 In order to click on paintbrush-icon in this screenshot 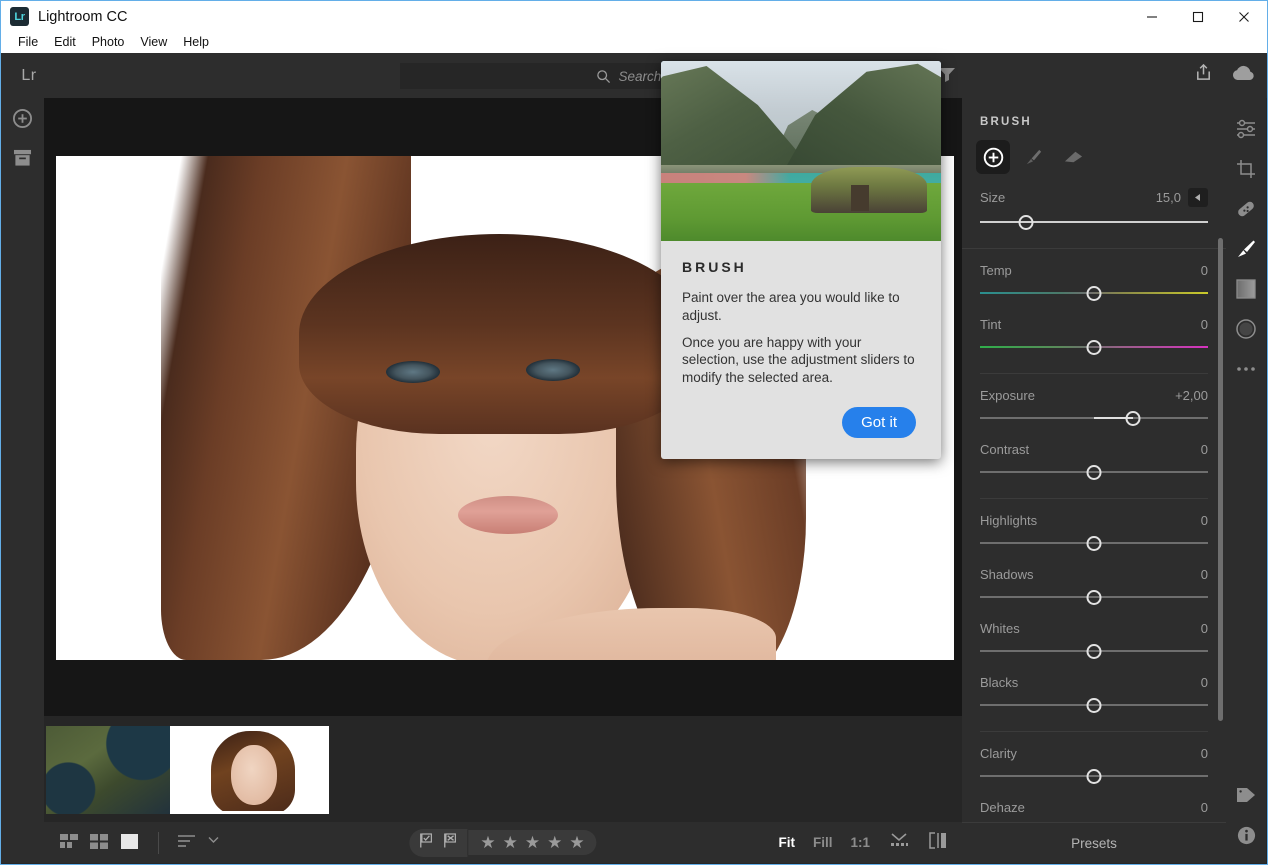, I will do `click(1033, 156)`.